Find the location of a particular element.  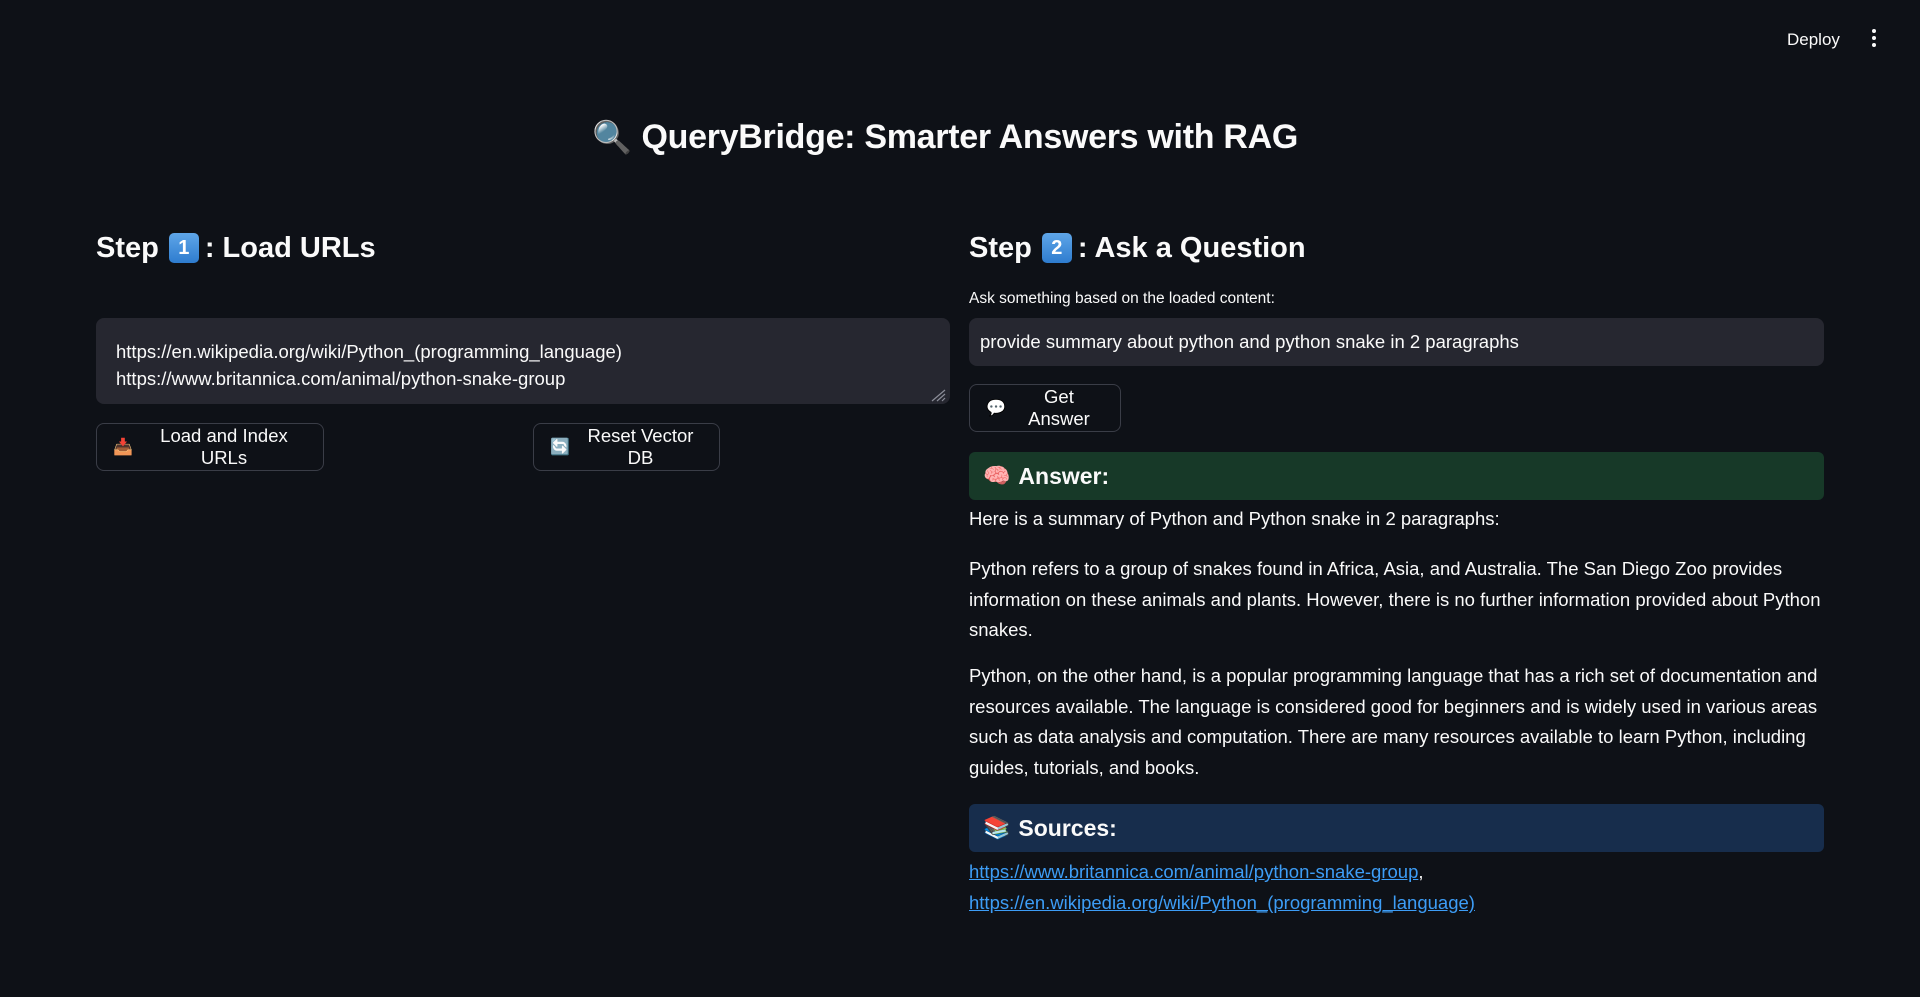

magnifier-icon: 🔍 is located at coordinates (611, 137).